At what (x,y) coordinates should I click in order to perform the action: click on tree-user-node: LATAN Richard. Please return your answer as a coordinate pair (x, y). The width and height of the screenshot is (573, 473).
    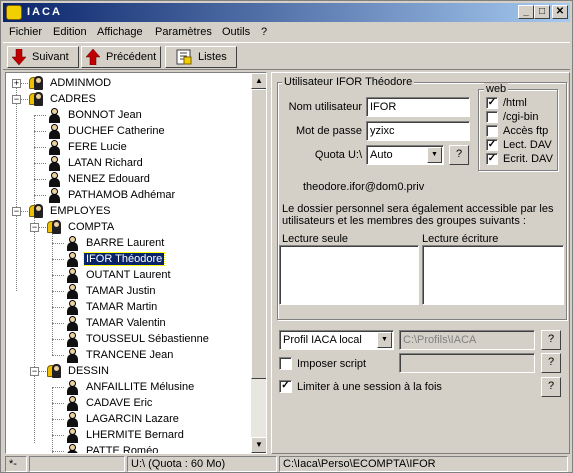
    Looking at the image, I should click on (95, 163).